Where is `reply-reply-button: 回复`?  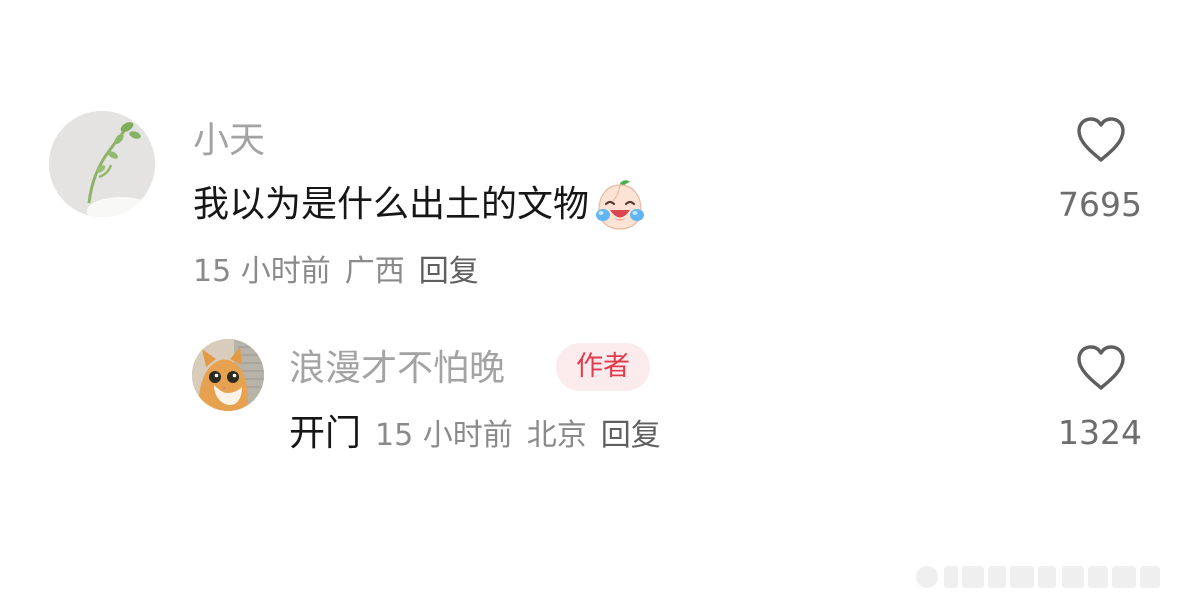
reply-reply-button: 回复 is located at coordinates (631, 436).